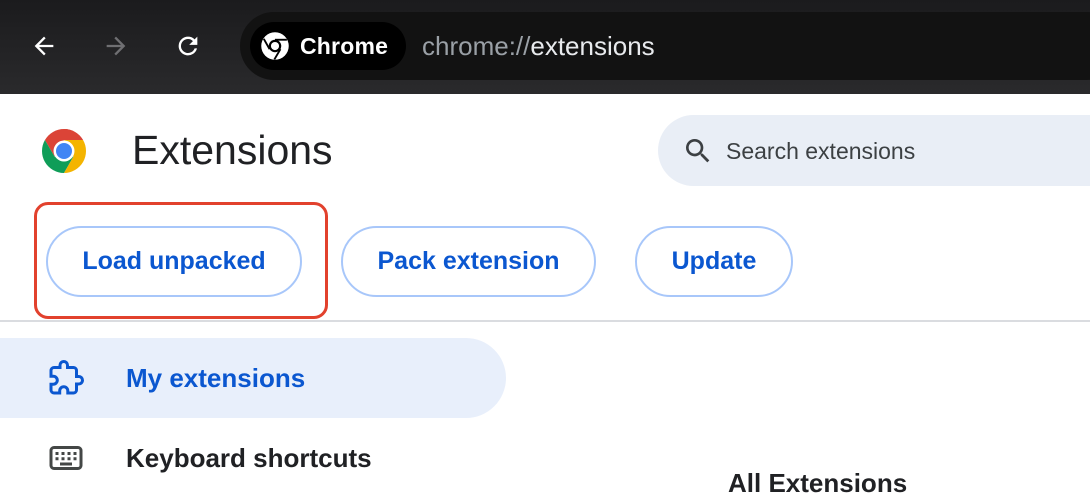 The height and width of the screenshot is (499, 1090). What do you see at coordinates (665, 46) in the screenshot?
I see `address-bar: Chrome chrome://extensions` at bounding box center [665, 46].